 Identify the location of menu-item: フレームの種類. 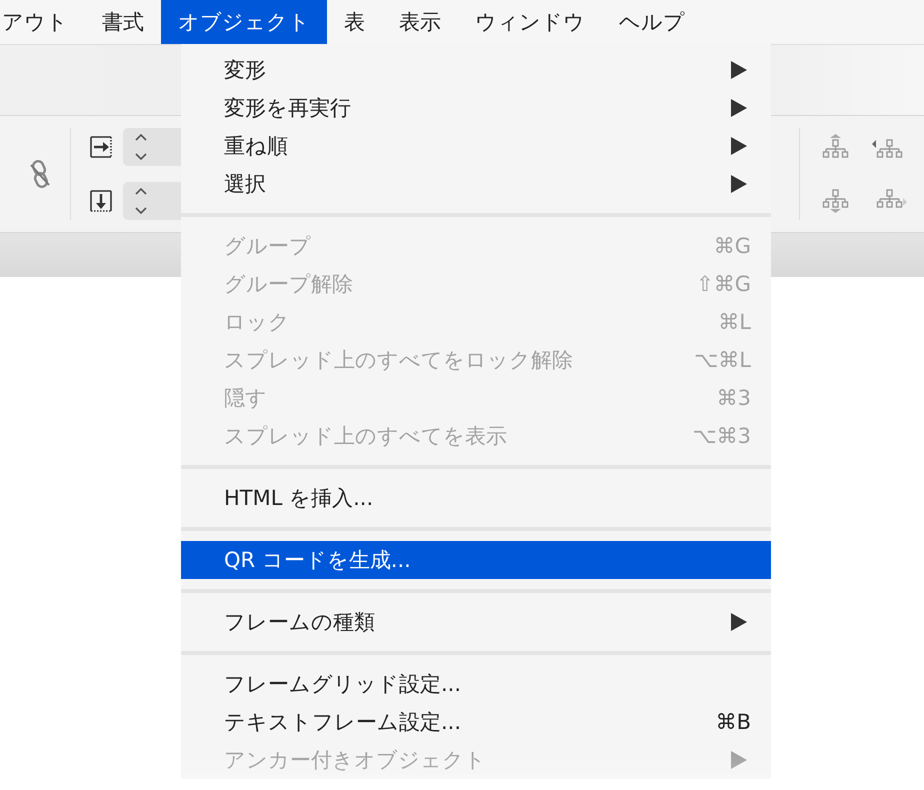
(476, 622).